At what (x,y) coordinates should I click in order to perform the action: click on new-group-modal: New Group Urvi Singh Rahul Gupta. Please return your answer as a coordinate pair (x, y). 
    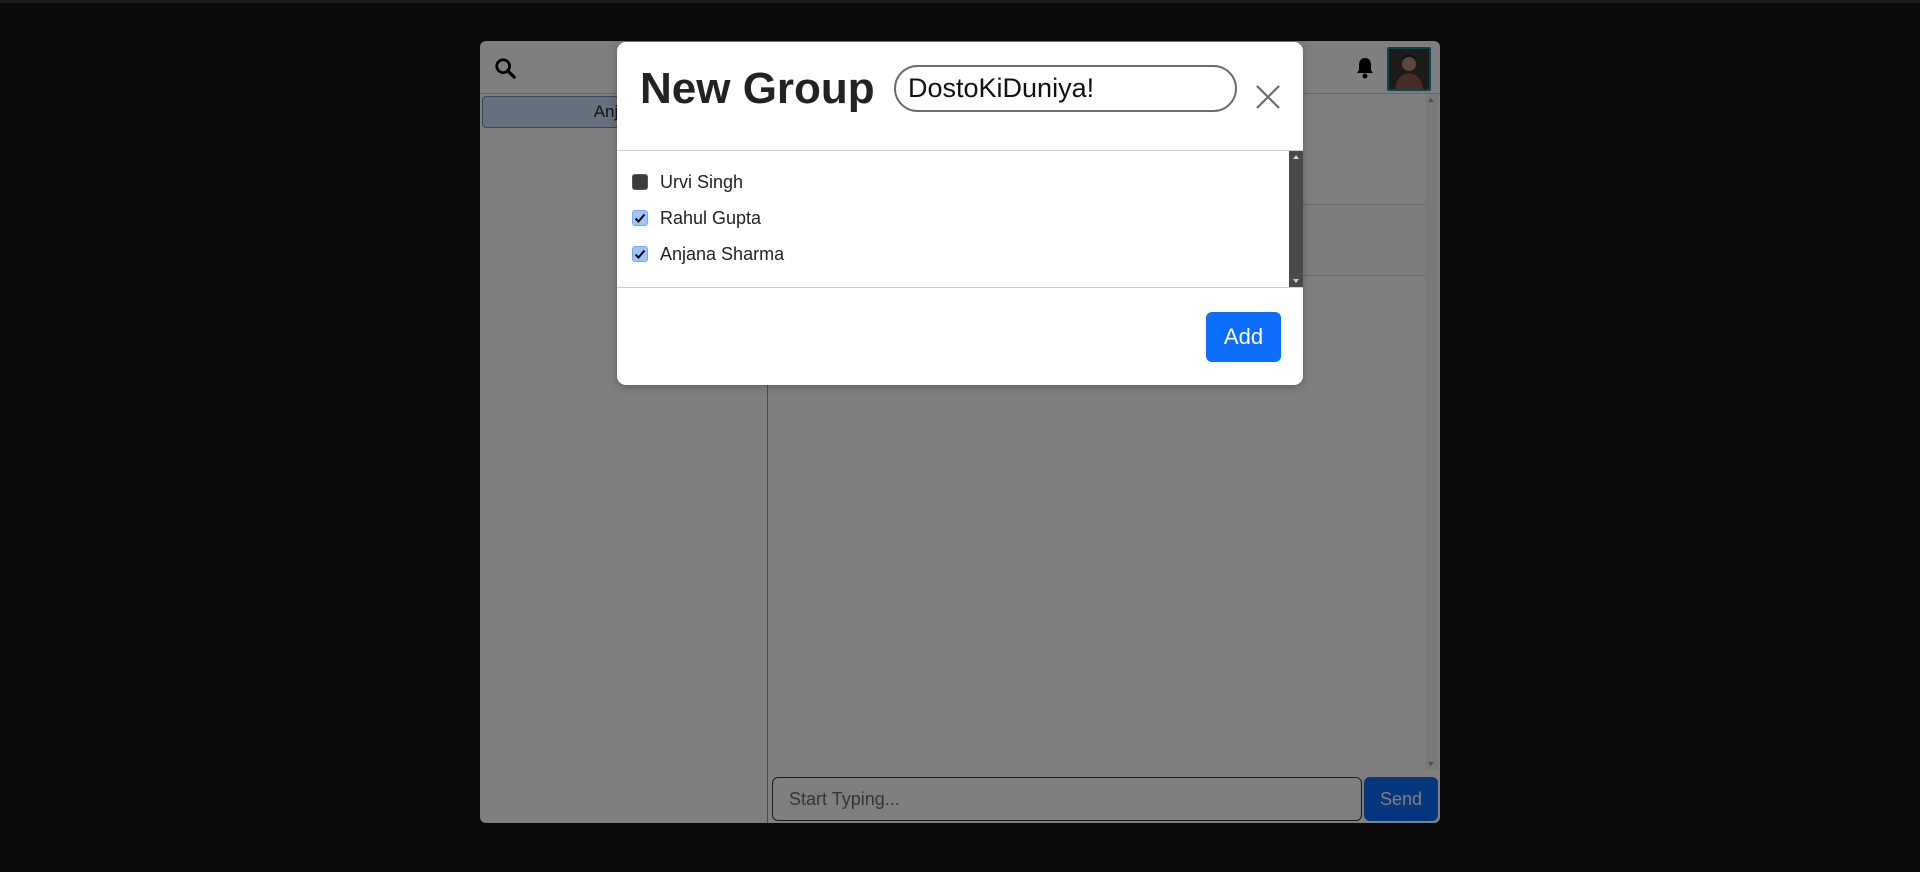
    Looking at the image, I should click on (960, 213).